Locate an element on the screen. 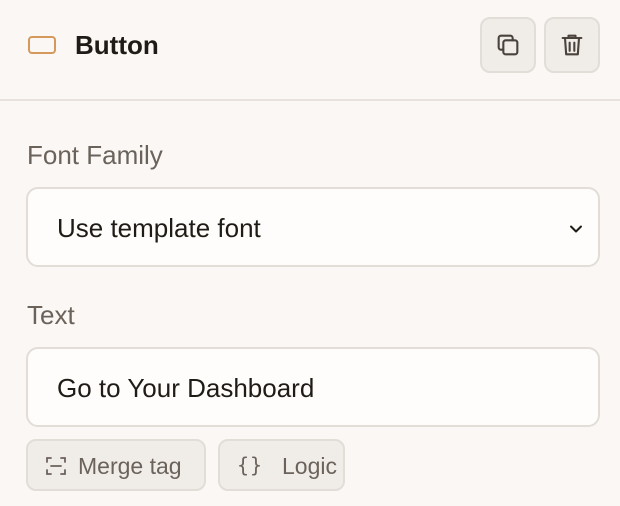 This screenshot has height=506, width=620. trash-icon is located at coordinates (572, 45).